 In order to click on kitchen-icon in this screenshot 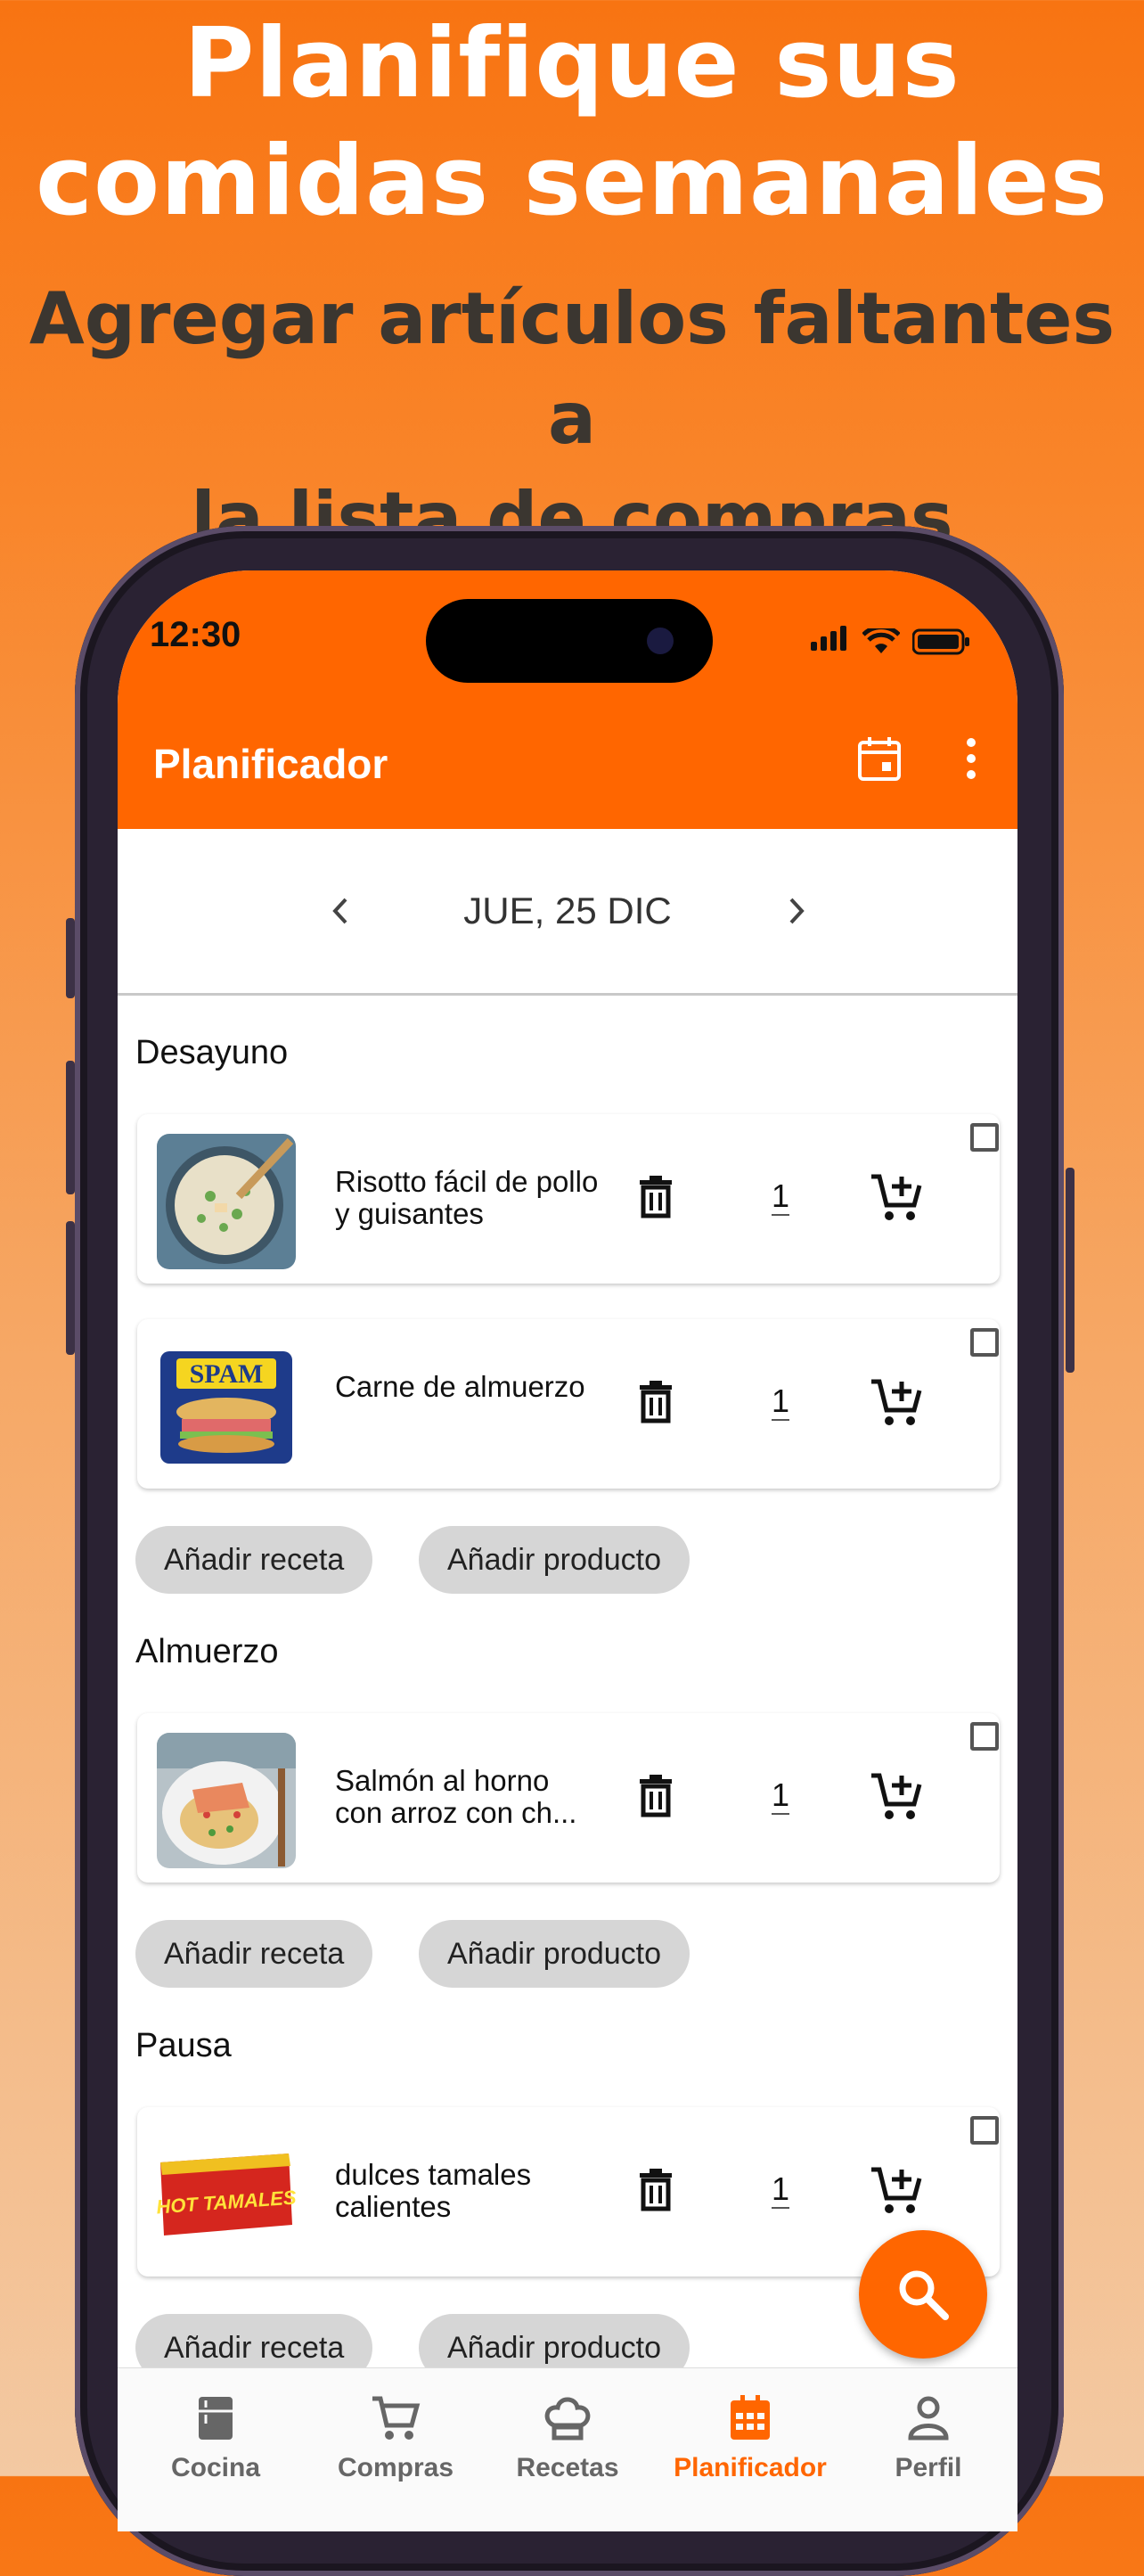, I will do `click(216, 2418)`.